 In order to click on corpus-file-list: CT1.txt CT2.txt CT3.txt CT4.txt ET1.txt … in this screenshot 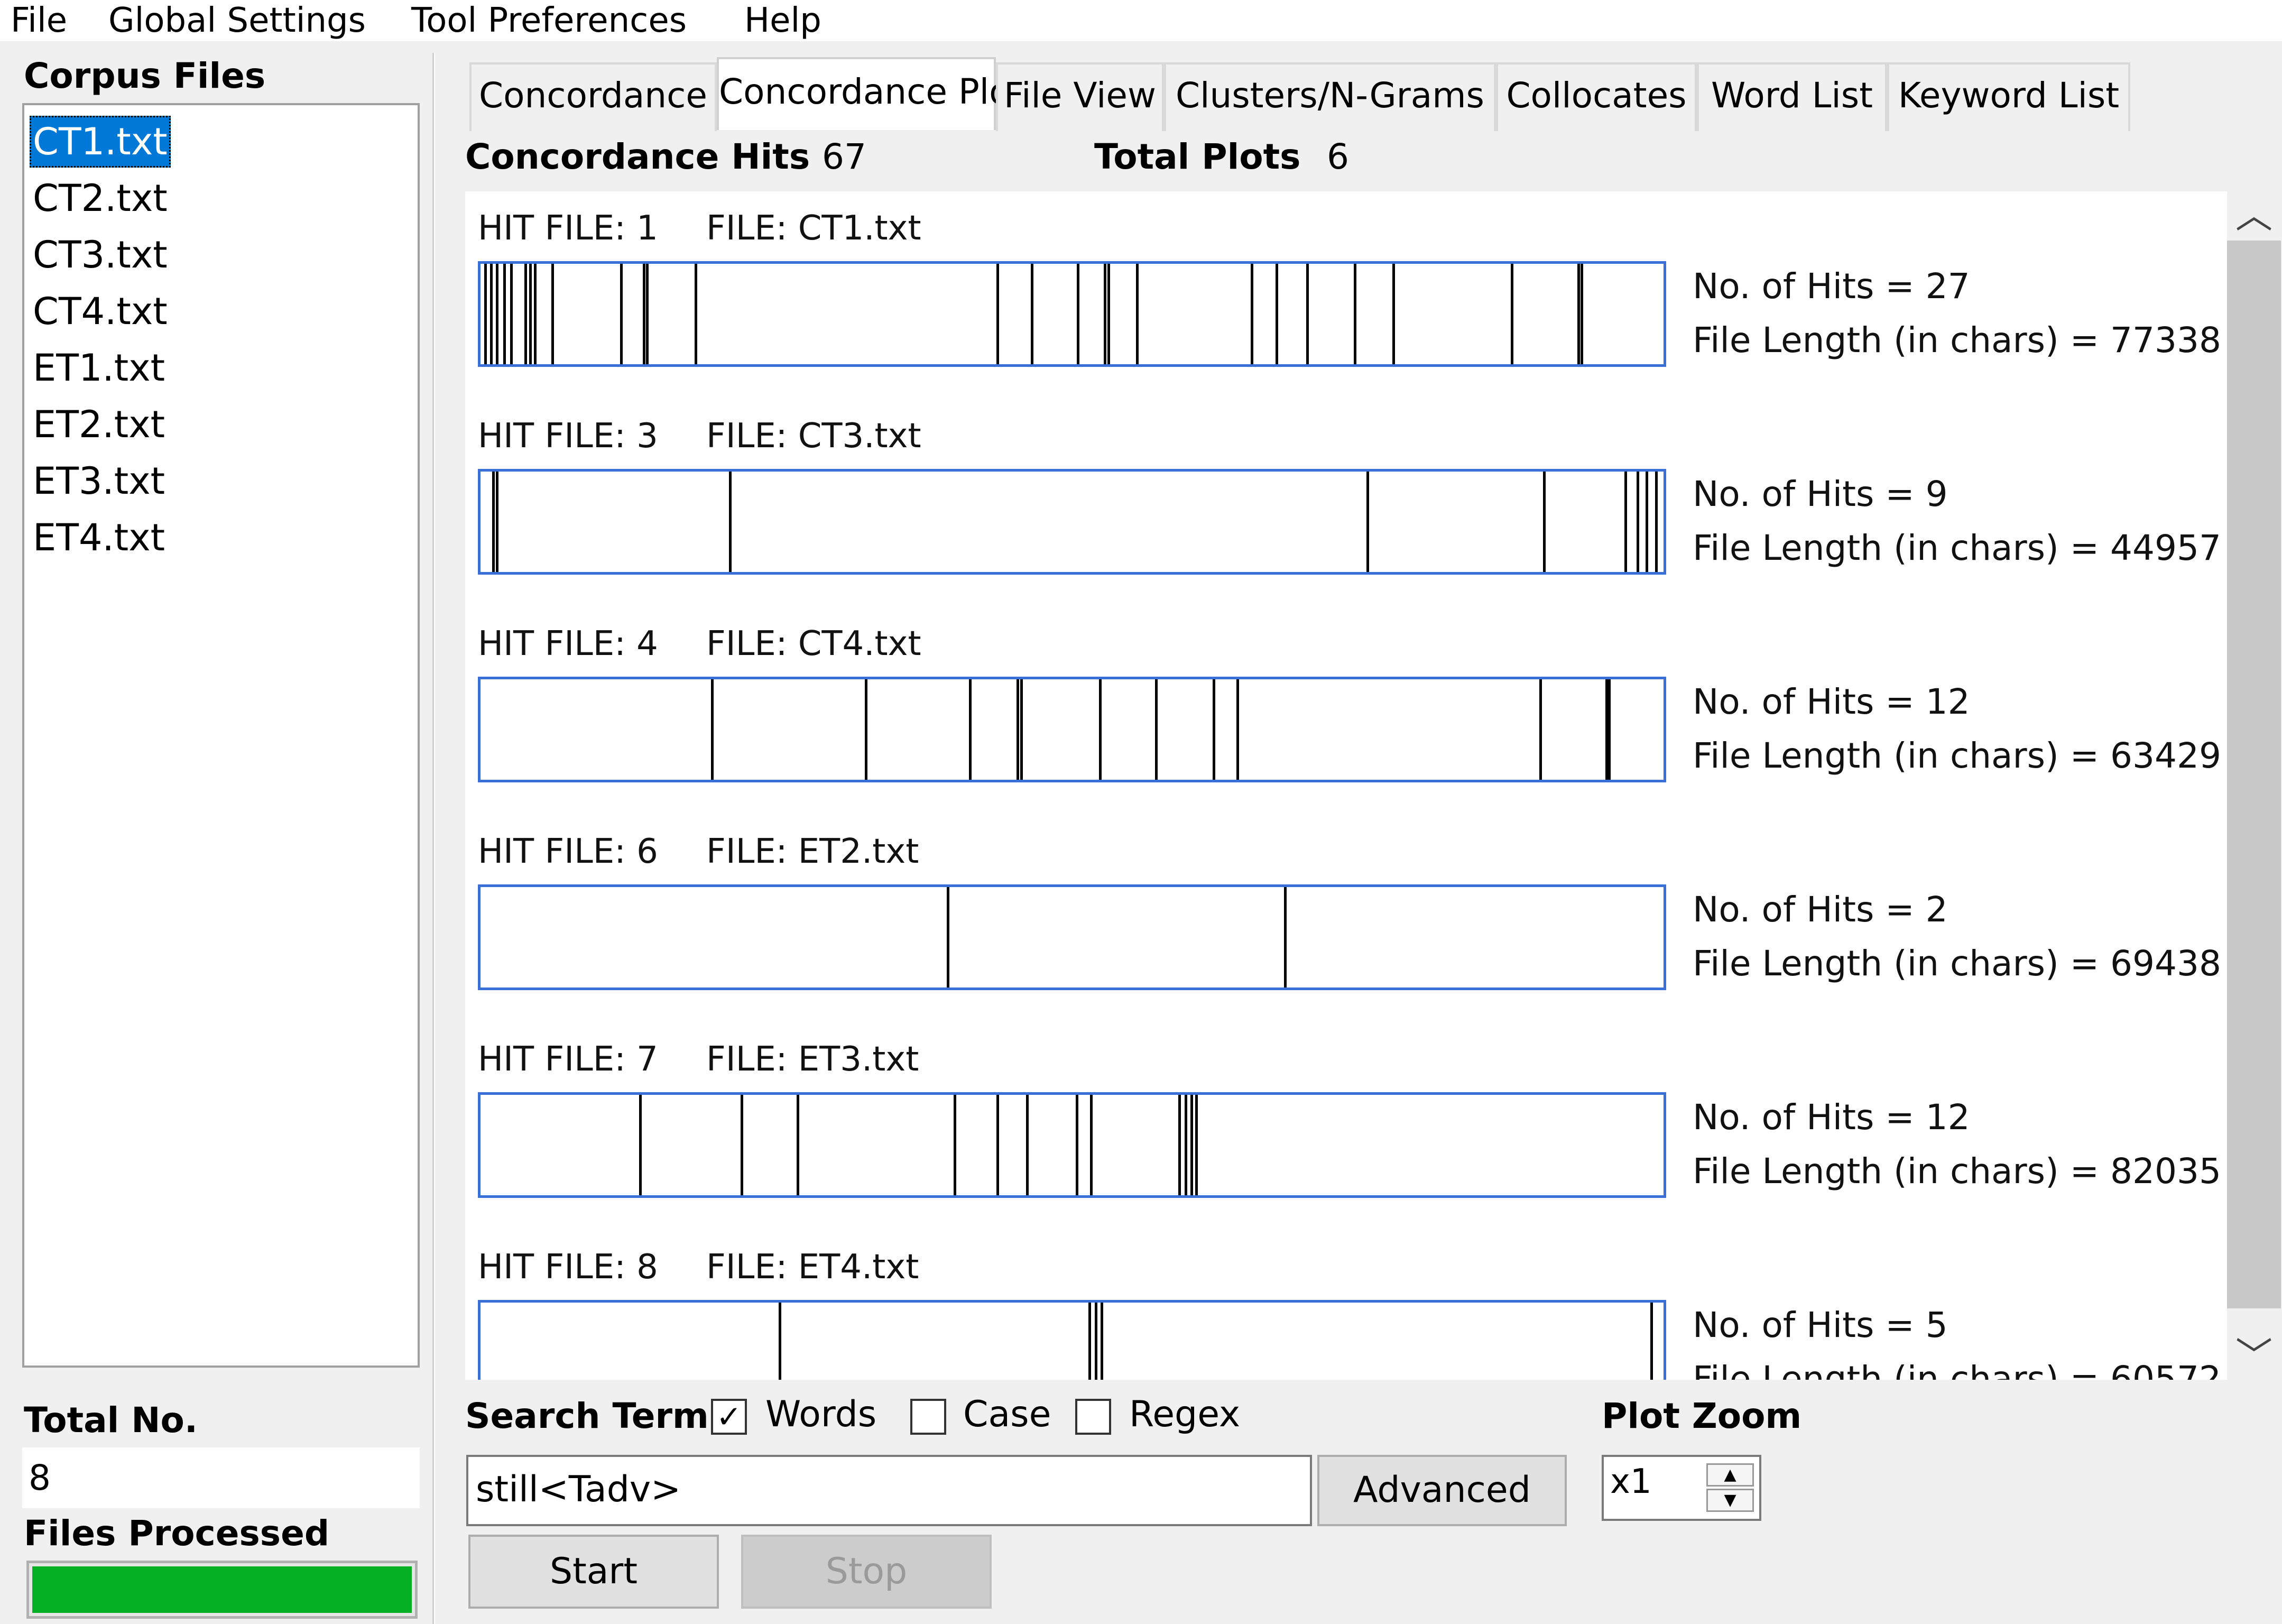, I will do `click(221, 735)`.